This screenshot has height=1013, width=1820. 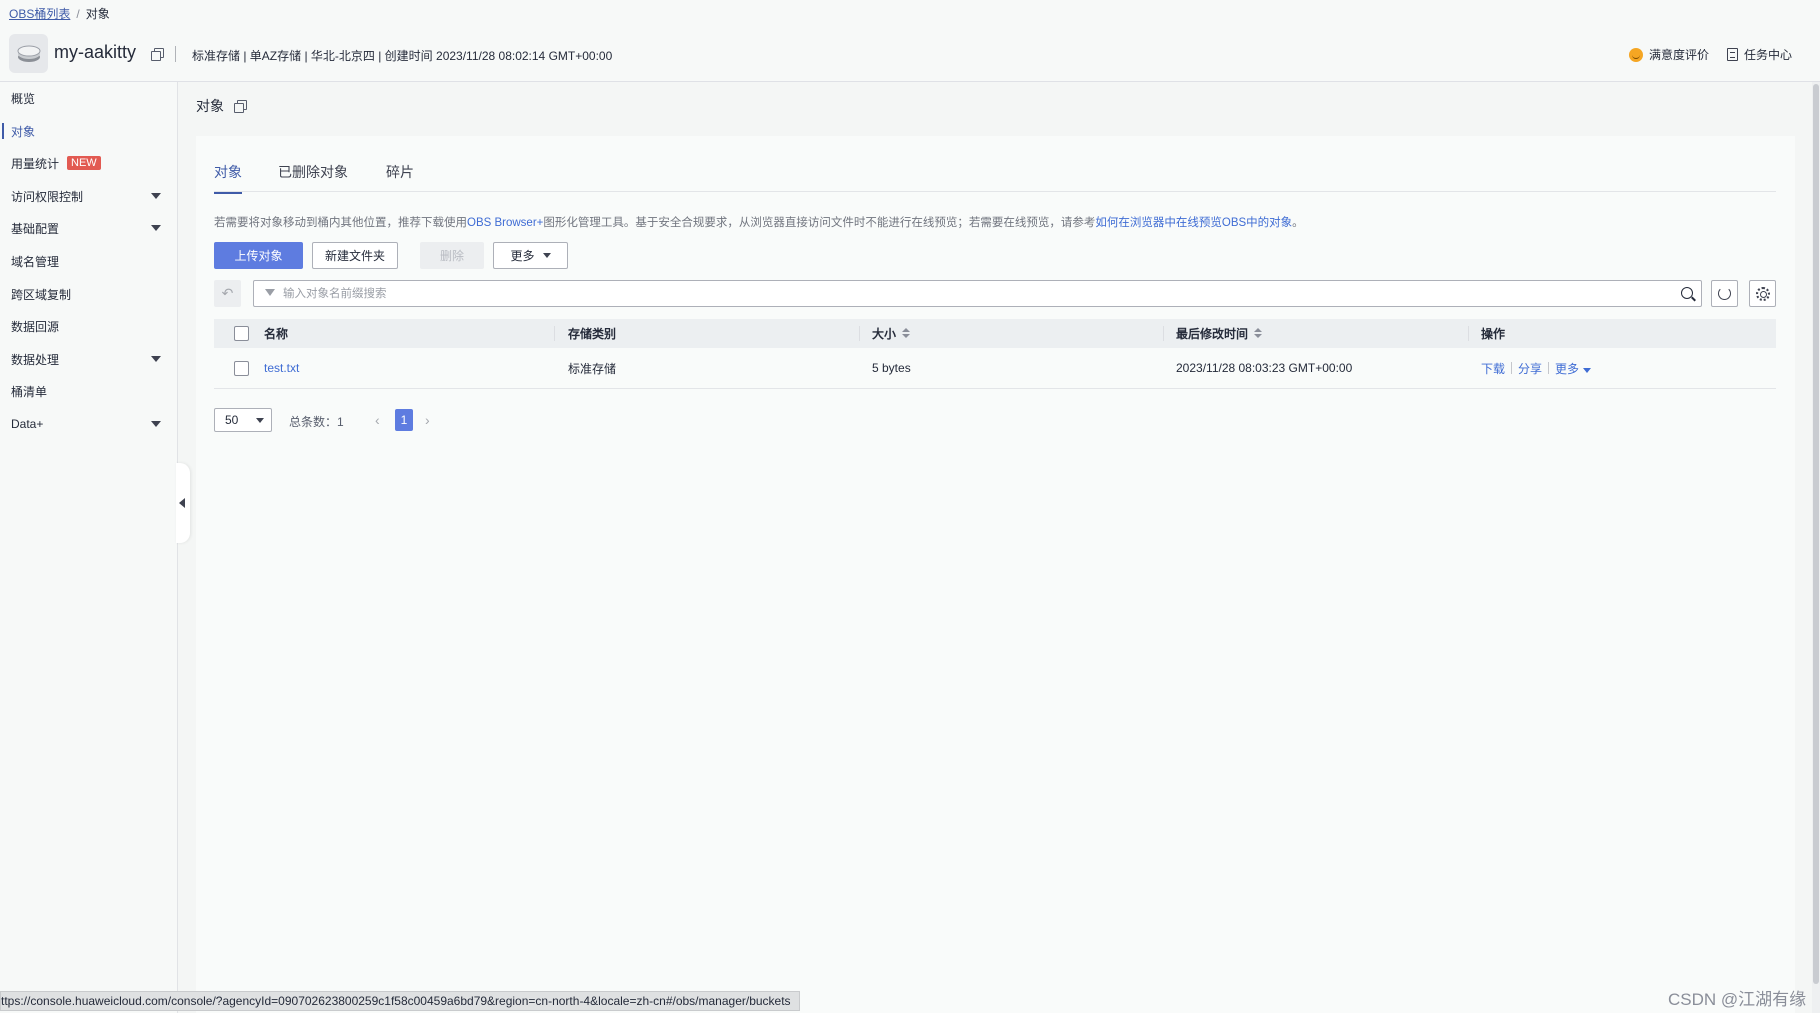 I want to click on sidebar-item-data-processing: 数据处理, so click(x=89, y=359).